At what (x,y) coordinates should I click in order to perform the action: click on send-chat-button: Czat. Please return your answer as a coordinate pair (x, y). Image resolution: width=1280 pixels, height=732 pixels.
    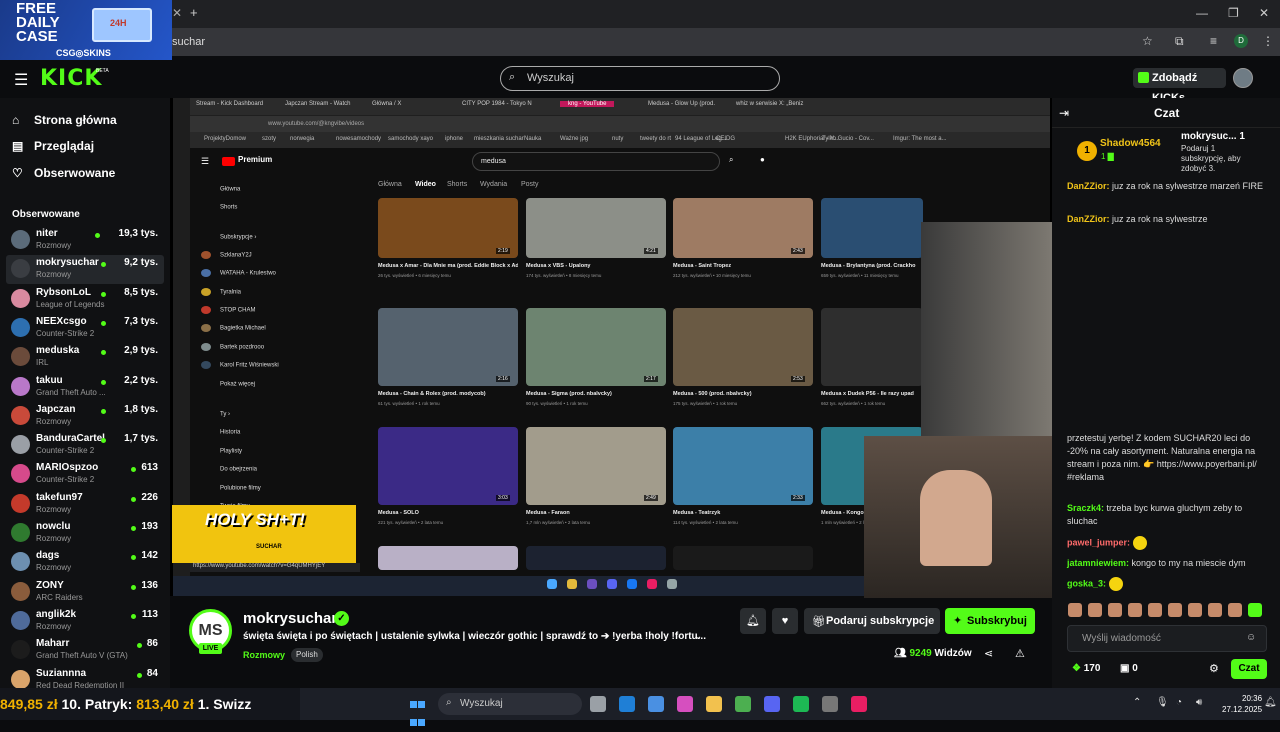
    Looking at the image, I should click on (1249, 669).